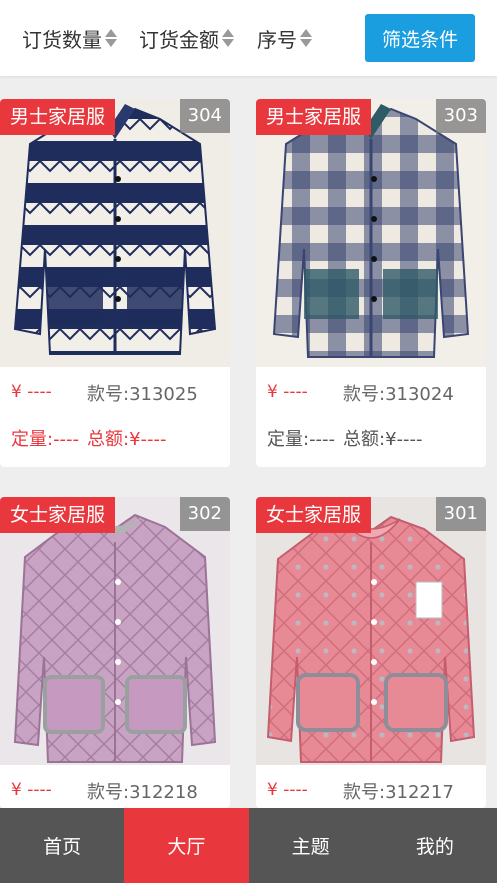  What do you see at coordinates (204, 116) in the screenshot?
I see `serial-number-badge: 304` at bounding box center [204, 116].